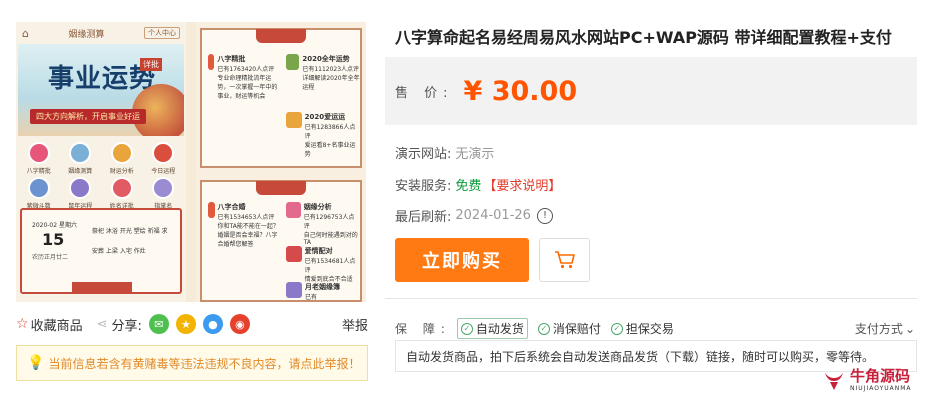 Image resolution: width=929 pixels, height=406 pixels. What do you see at coordinates (54, 225) in the screenshot?
I see `calendar-date: 2020-02 星期六` at bounding box center [54, 225].